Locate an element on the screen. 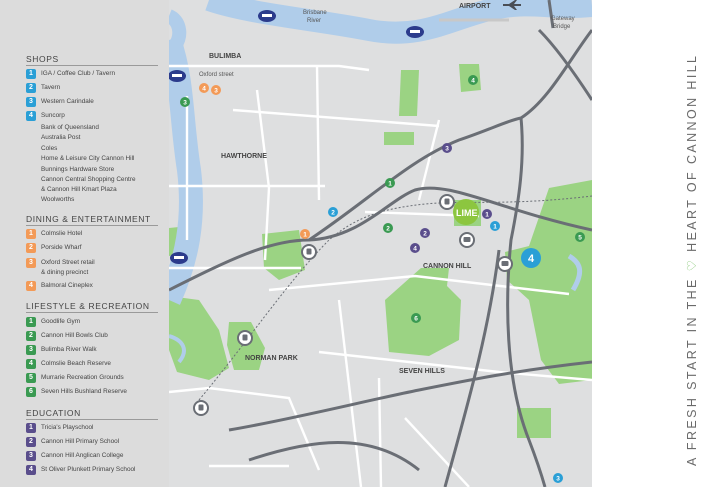  legend-dining-title: DINING & ENTERTAINMENT is located at coordinates (88, 219).